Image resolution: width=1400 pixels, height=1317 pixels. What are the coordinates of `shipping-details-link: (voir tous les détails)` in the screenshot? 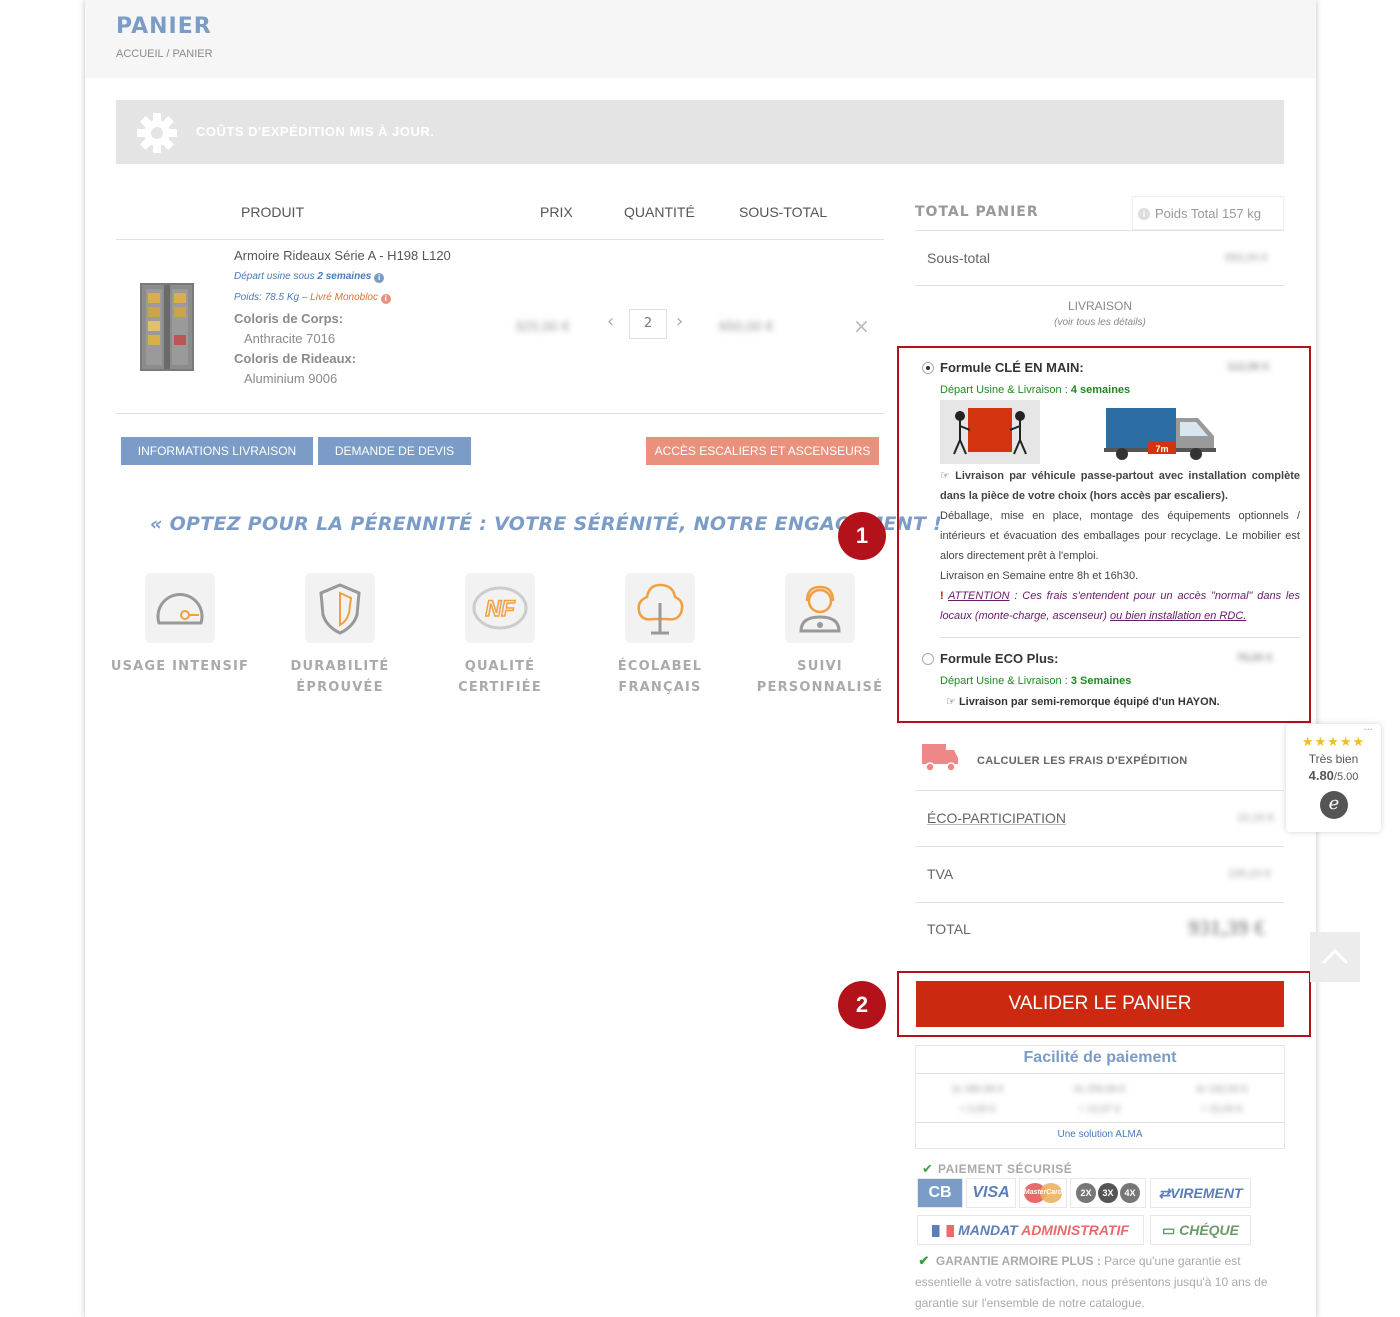 It's located at (1100, 322).